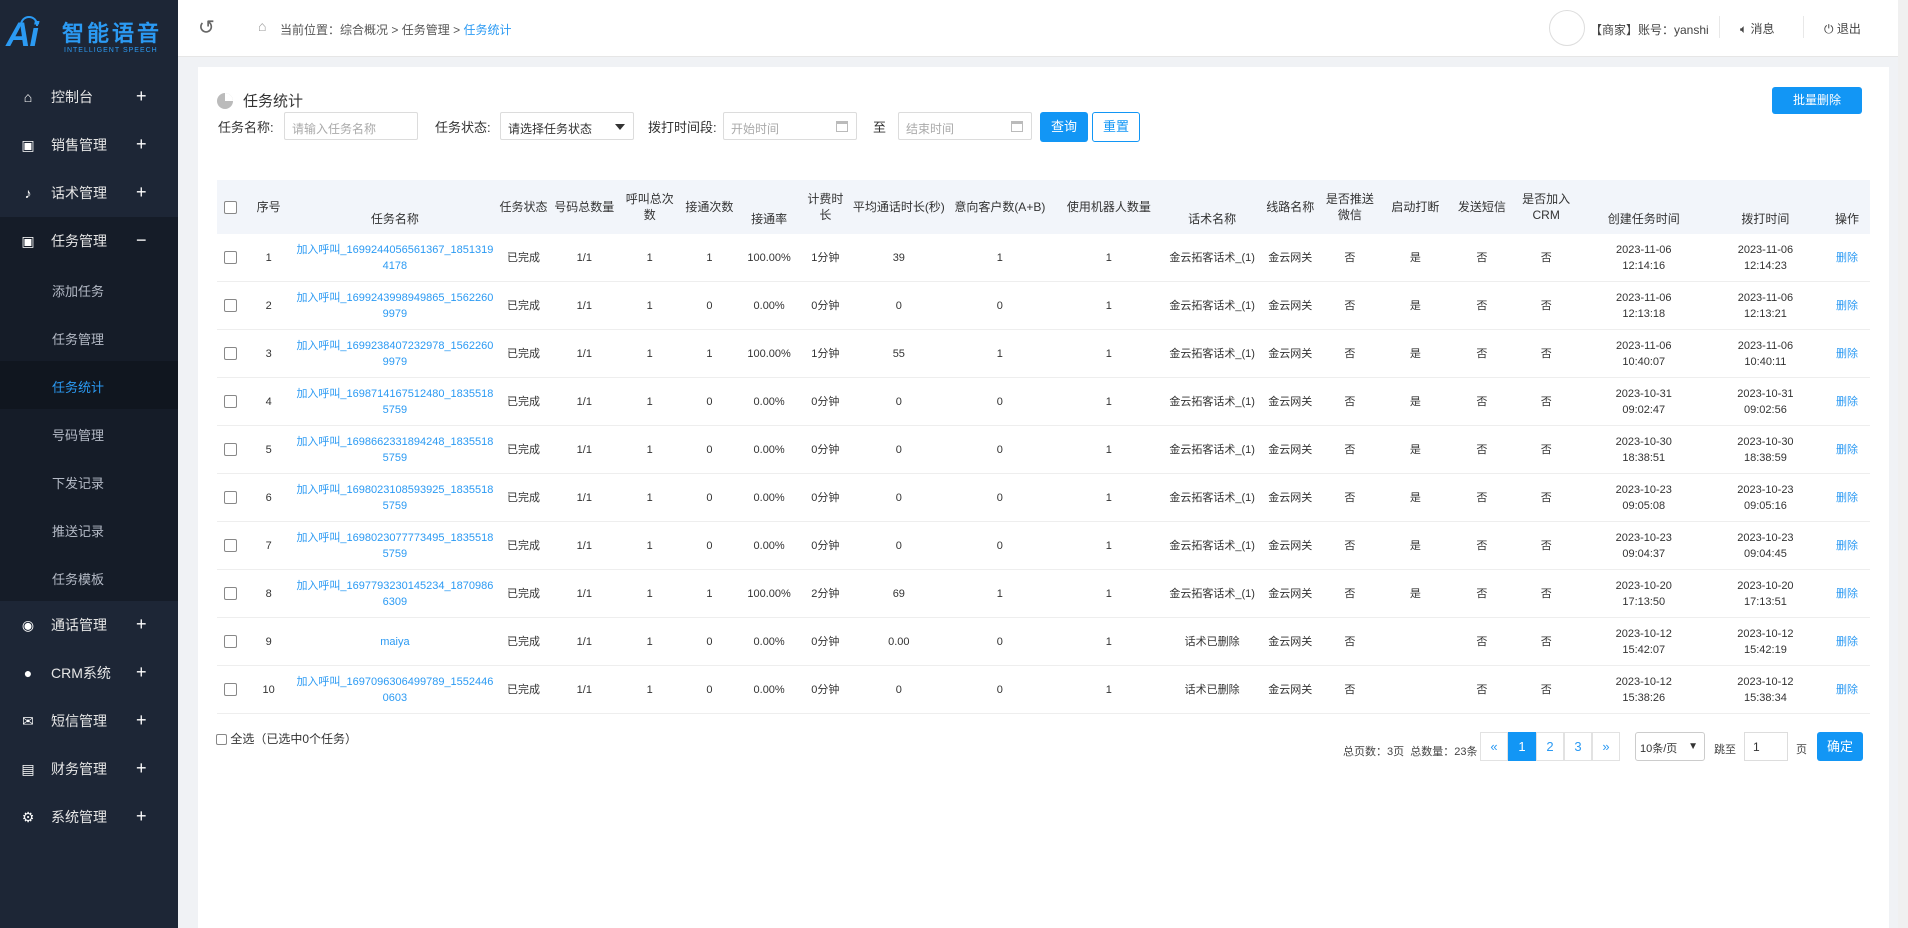 Image resolution: width=1908 pixels, height=928 pixels. I want to click on submenu-number-manage: 号码管理, so click(89, 433).